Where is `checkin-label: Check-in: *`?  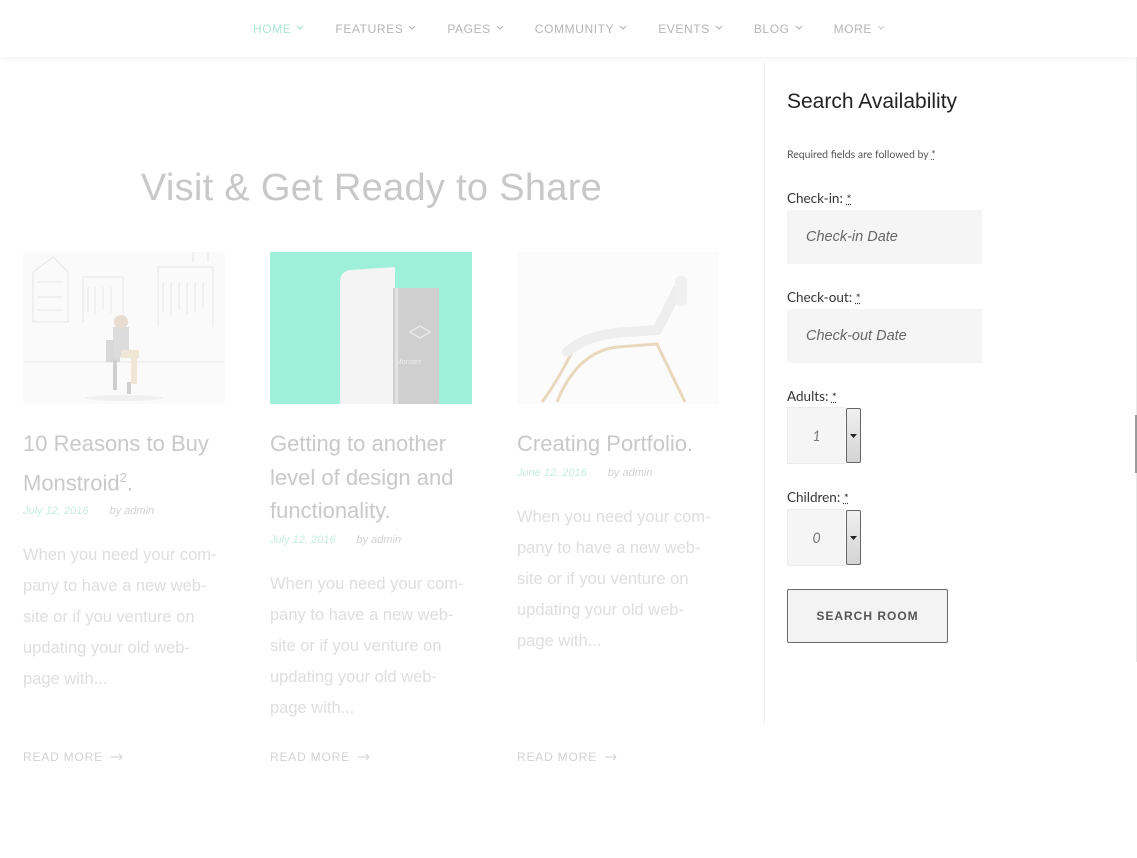 checkin-label: Check-in: * is located at coordinates (819, 198).